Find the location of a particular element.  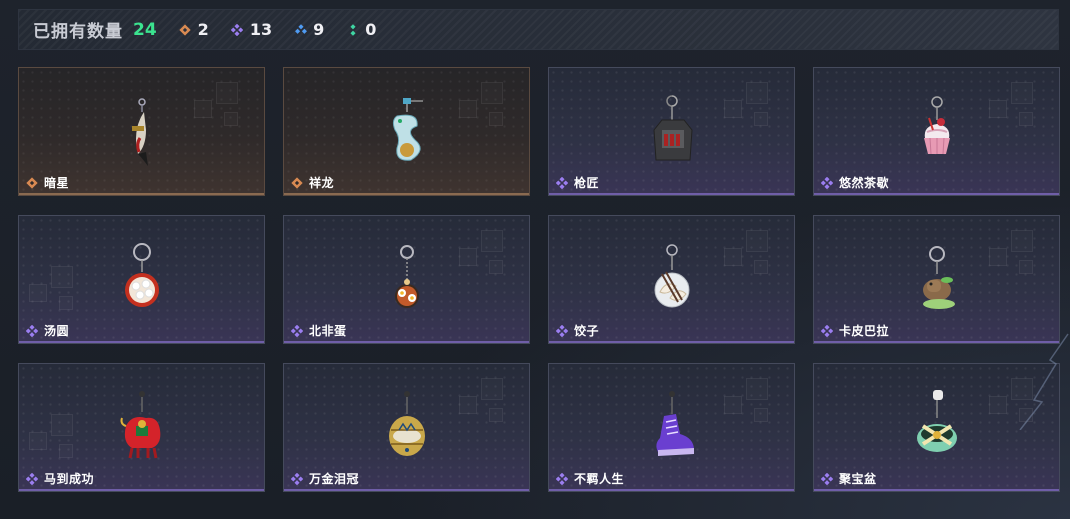

owned-count-total: 24 is located at coordinates (145, 29).